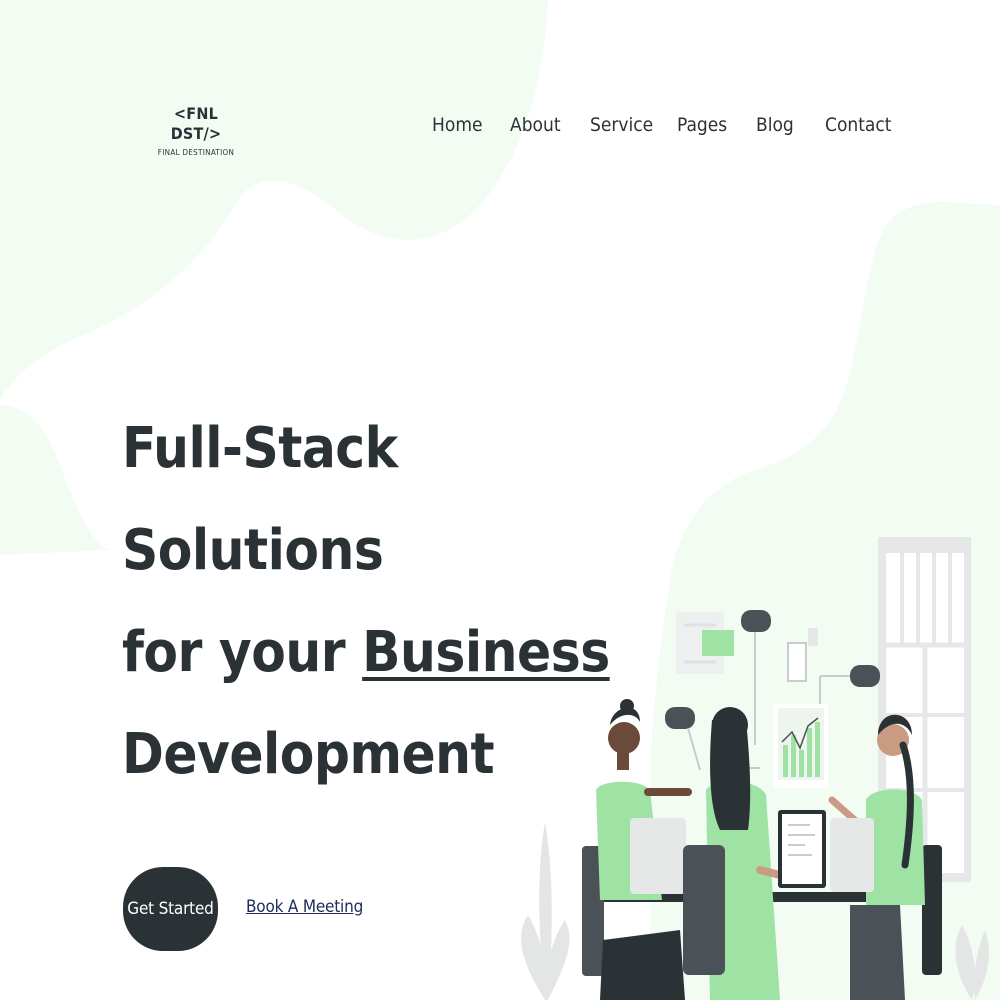 Image resolution: width=1000 pixels, height=1000 pixels. I want to click on nav-link-pages: Pages, so click(702, 125).